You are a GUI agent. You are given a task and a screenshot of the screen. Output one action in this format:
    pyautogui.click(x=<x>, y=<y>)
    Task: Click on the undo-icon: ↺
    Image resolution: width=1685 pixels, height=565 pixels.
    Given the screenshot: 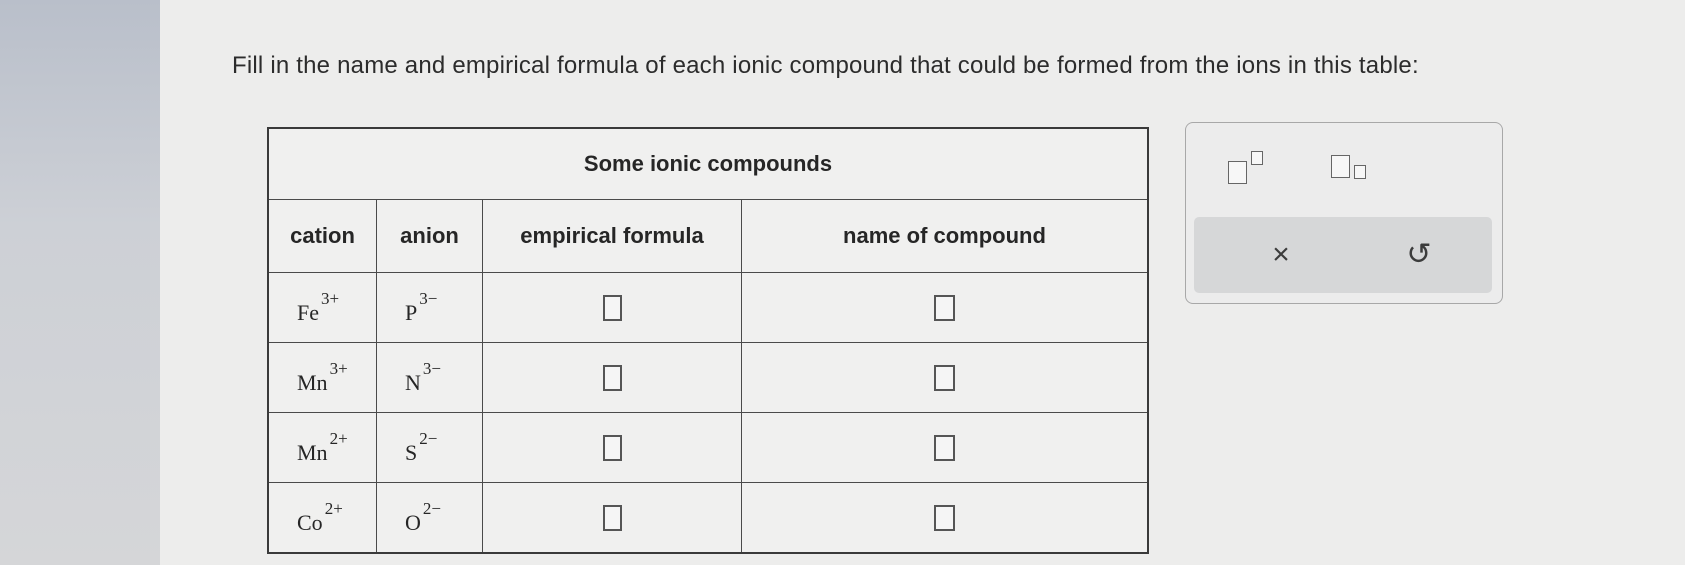 What is the action you would take?
    pyautogui.click(x=1419, y=254)
    